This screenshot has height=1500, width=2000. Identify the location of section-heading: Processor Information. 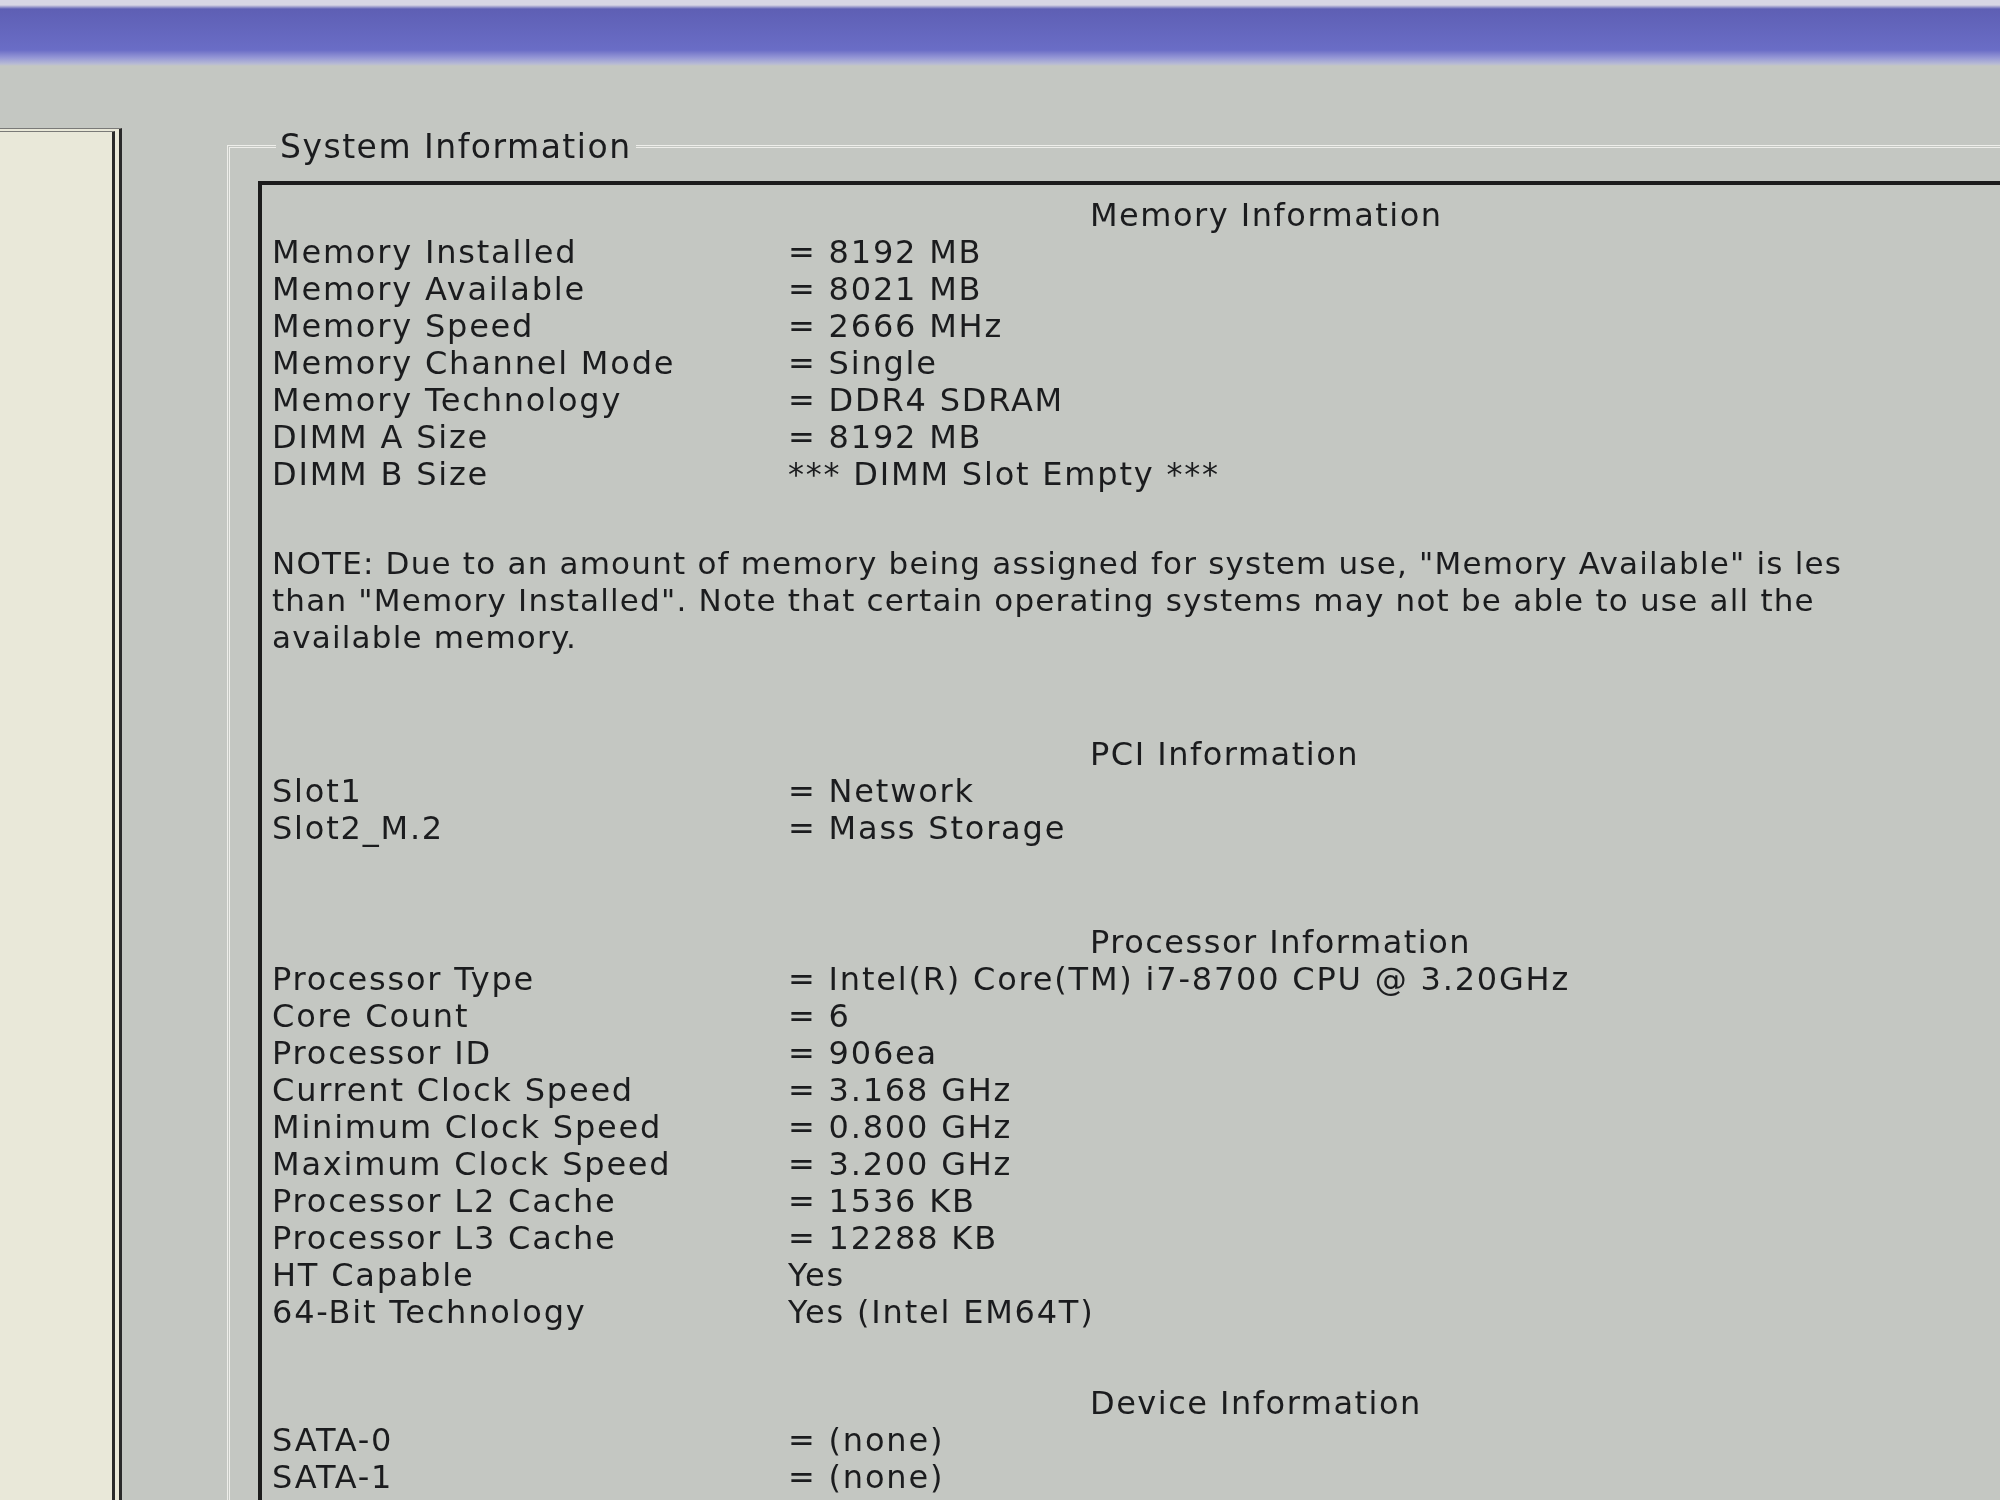
(1281, 942).